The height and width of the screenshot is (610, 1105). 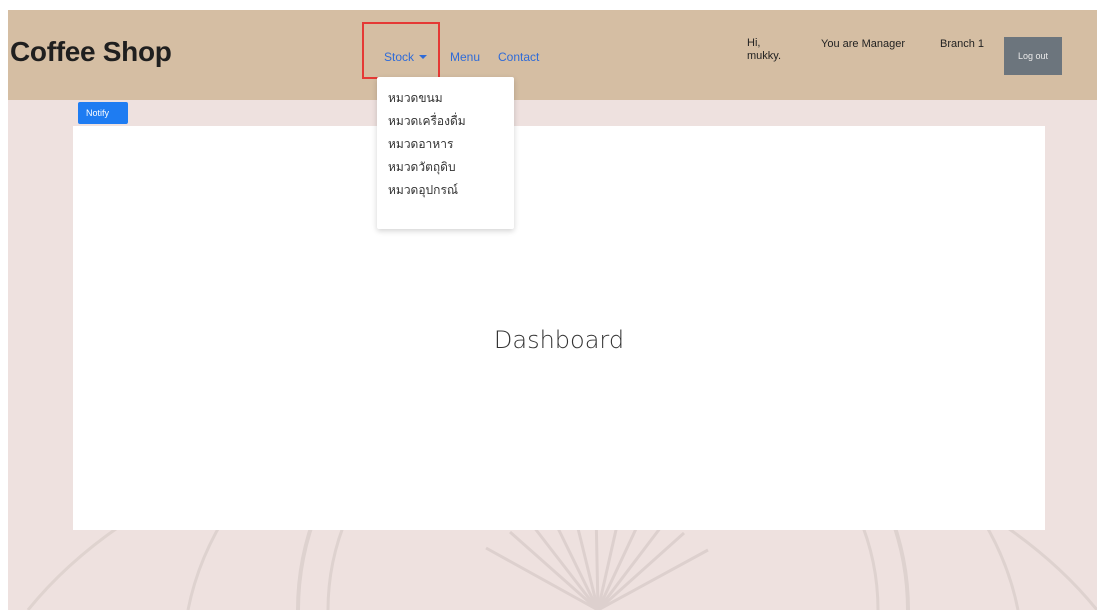 I want to click on logout-button: Log out, so click(x=1033, y=56).